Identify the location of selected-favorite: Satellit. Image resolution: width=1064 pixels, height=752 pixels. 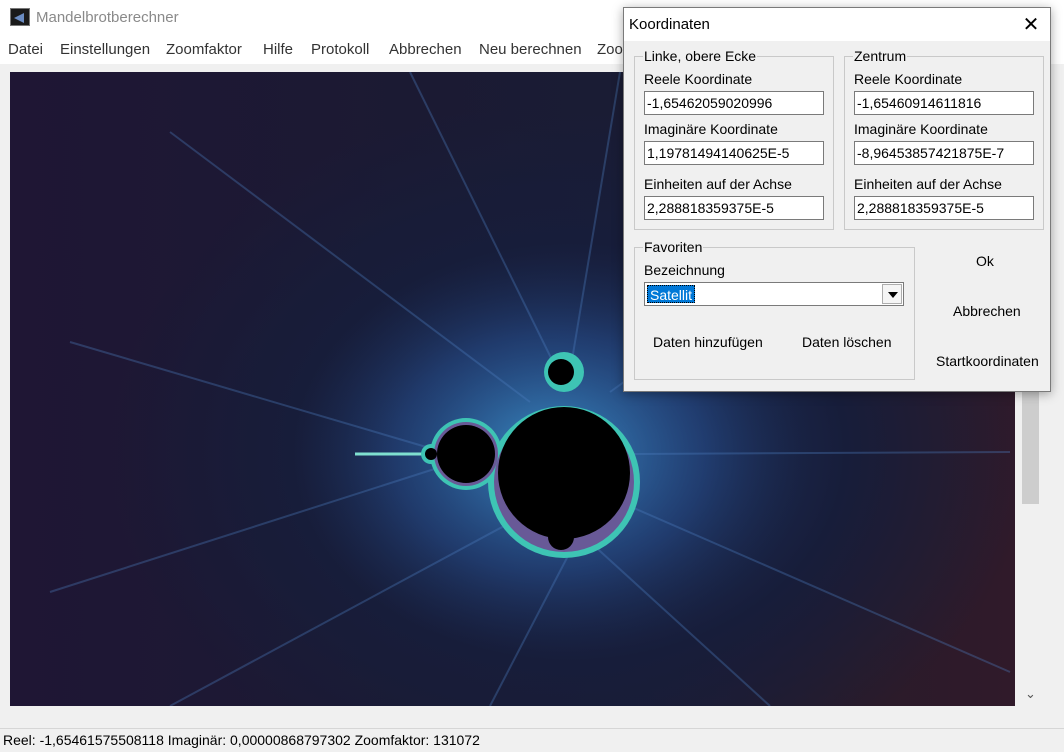
(671, 294).